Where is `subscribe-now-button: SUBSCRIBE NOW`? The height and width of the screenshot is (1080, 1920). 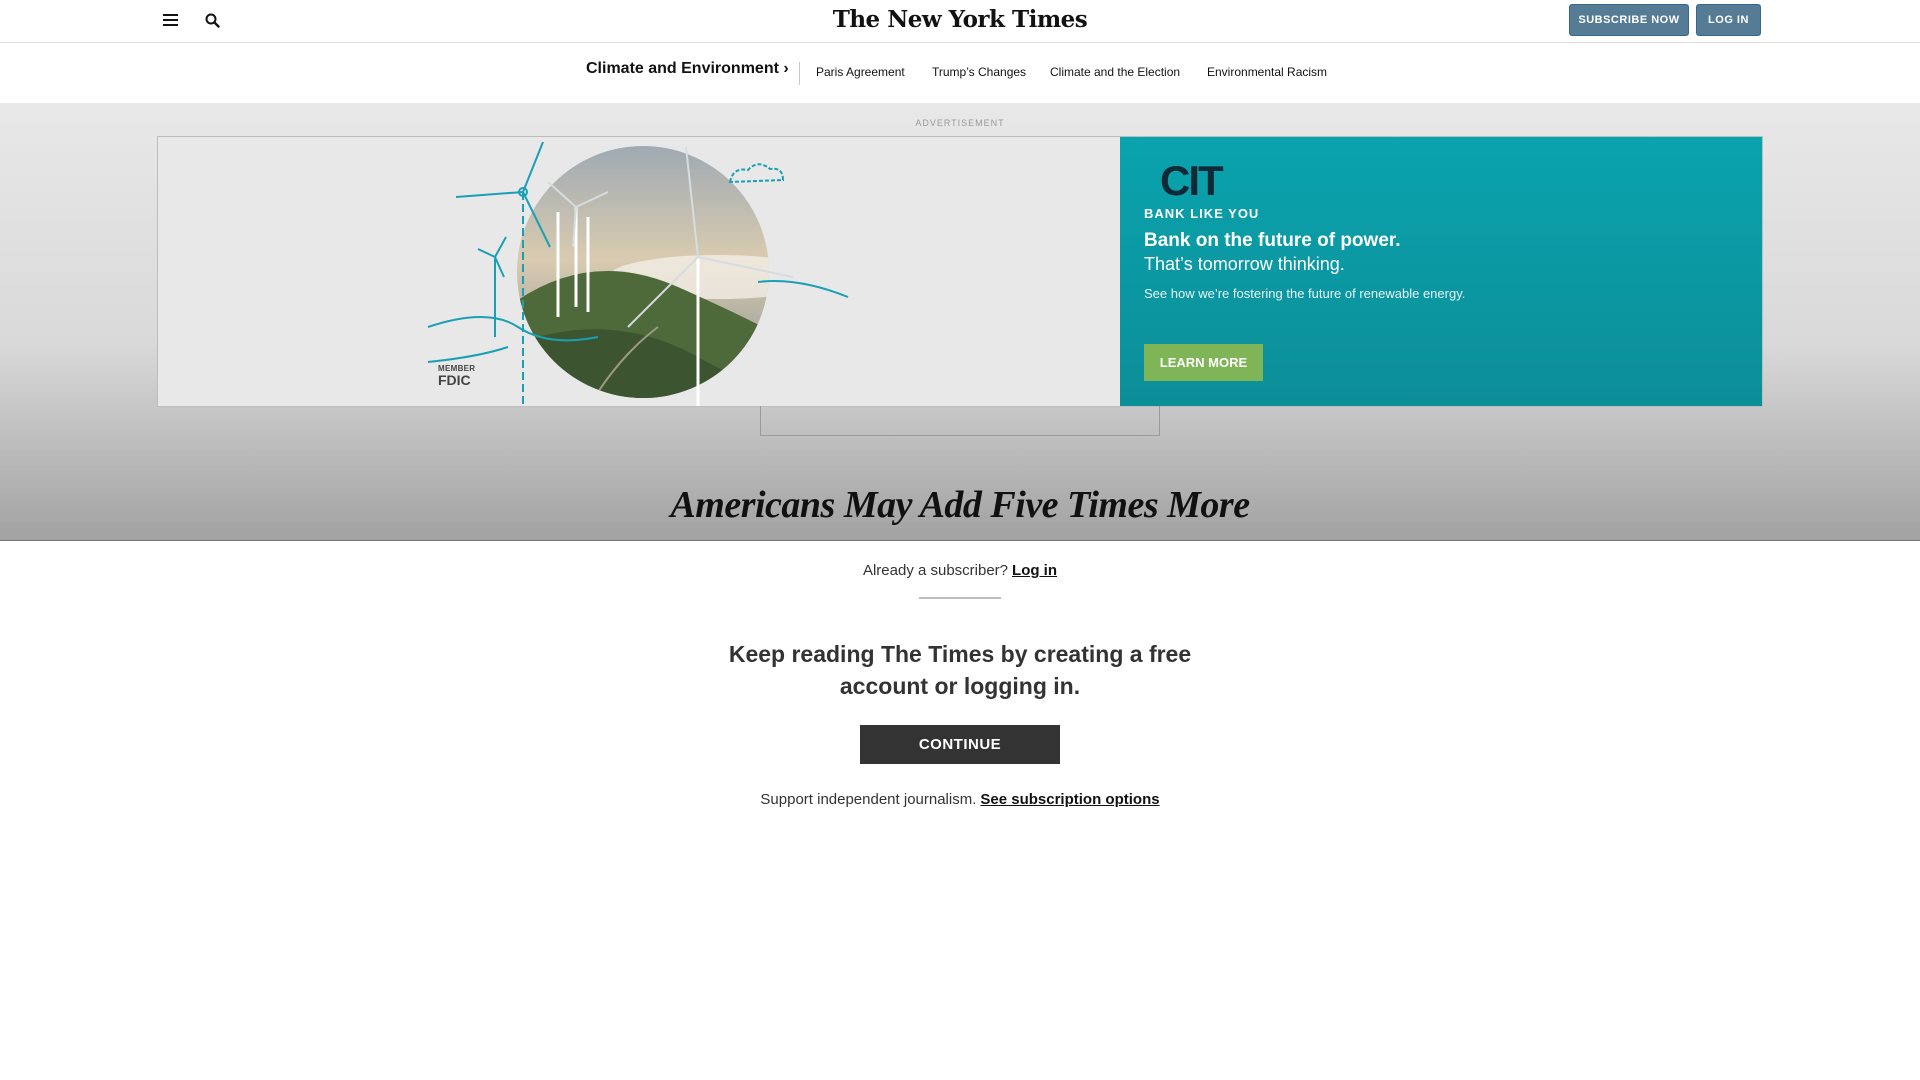
subscribe-now-button: SUBSCRIBE NOW is located at coordinates (1629, 20).